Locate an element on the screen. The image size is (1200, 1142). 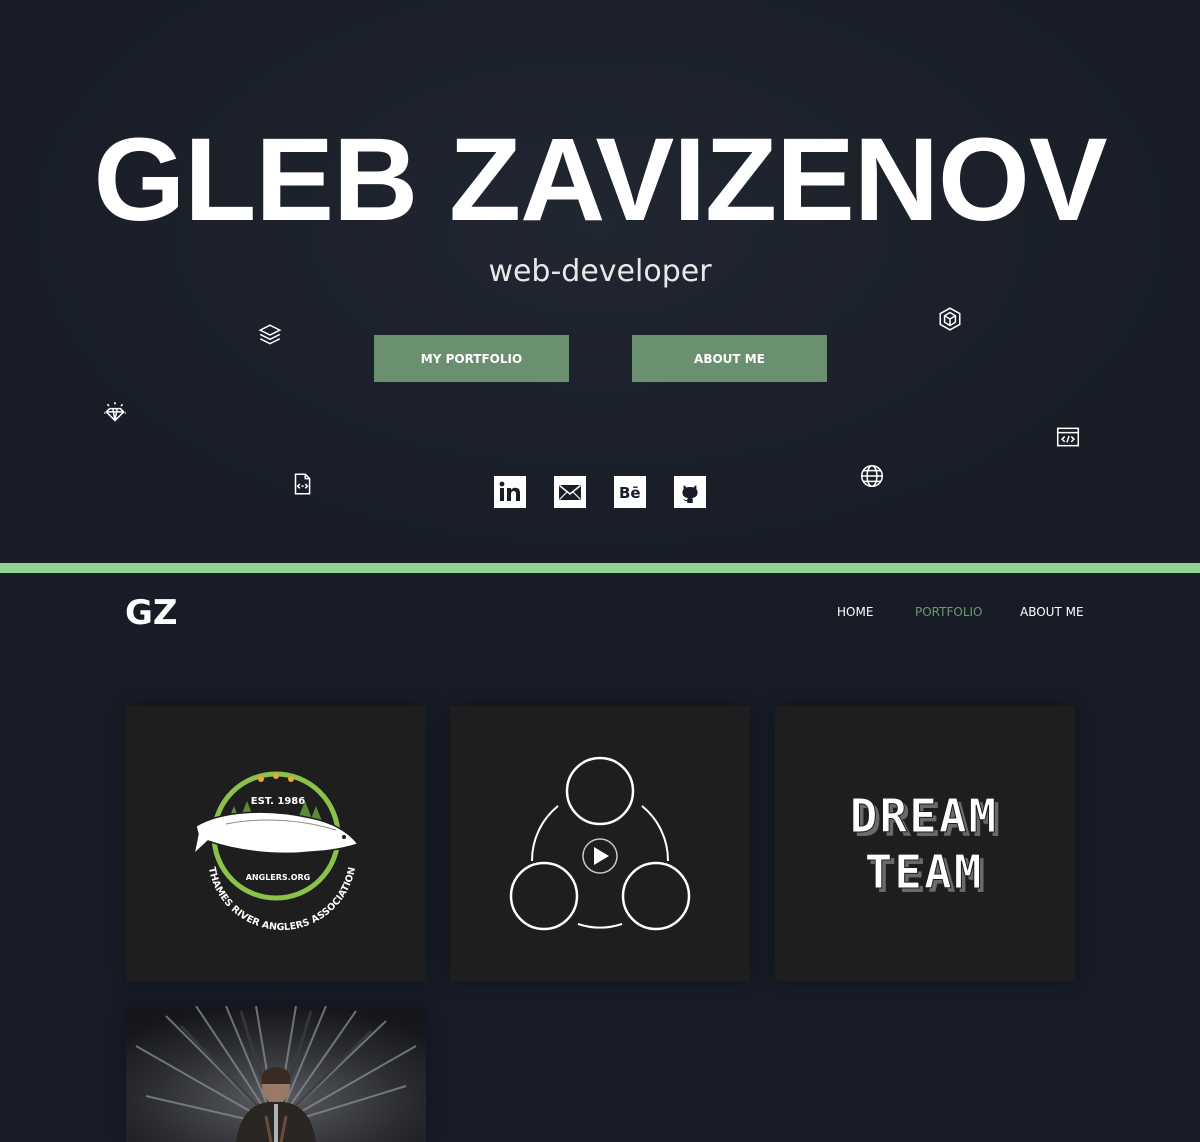
email-icon is located at coordinates (570, 492).